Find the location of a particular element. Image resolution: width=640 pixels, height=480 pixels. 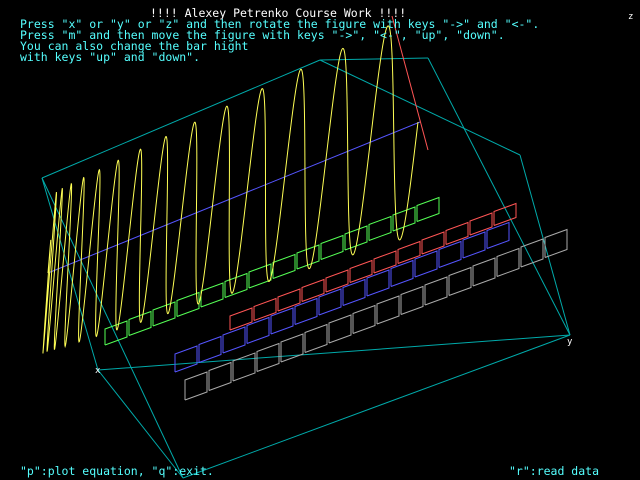

frame-edge-inner-top is located at coordinates (420, 107).